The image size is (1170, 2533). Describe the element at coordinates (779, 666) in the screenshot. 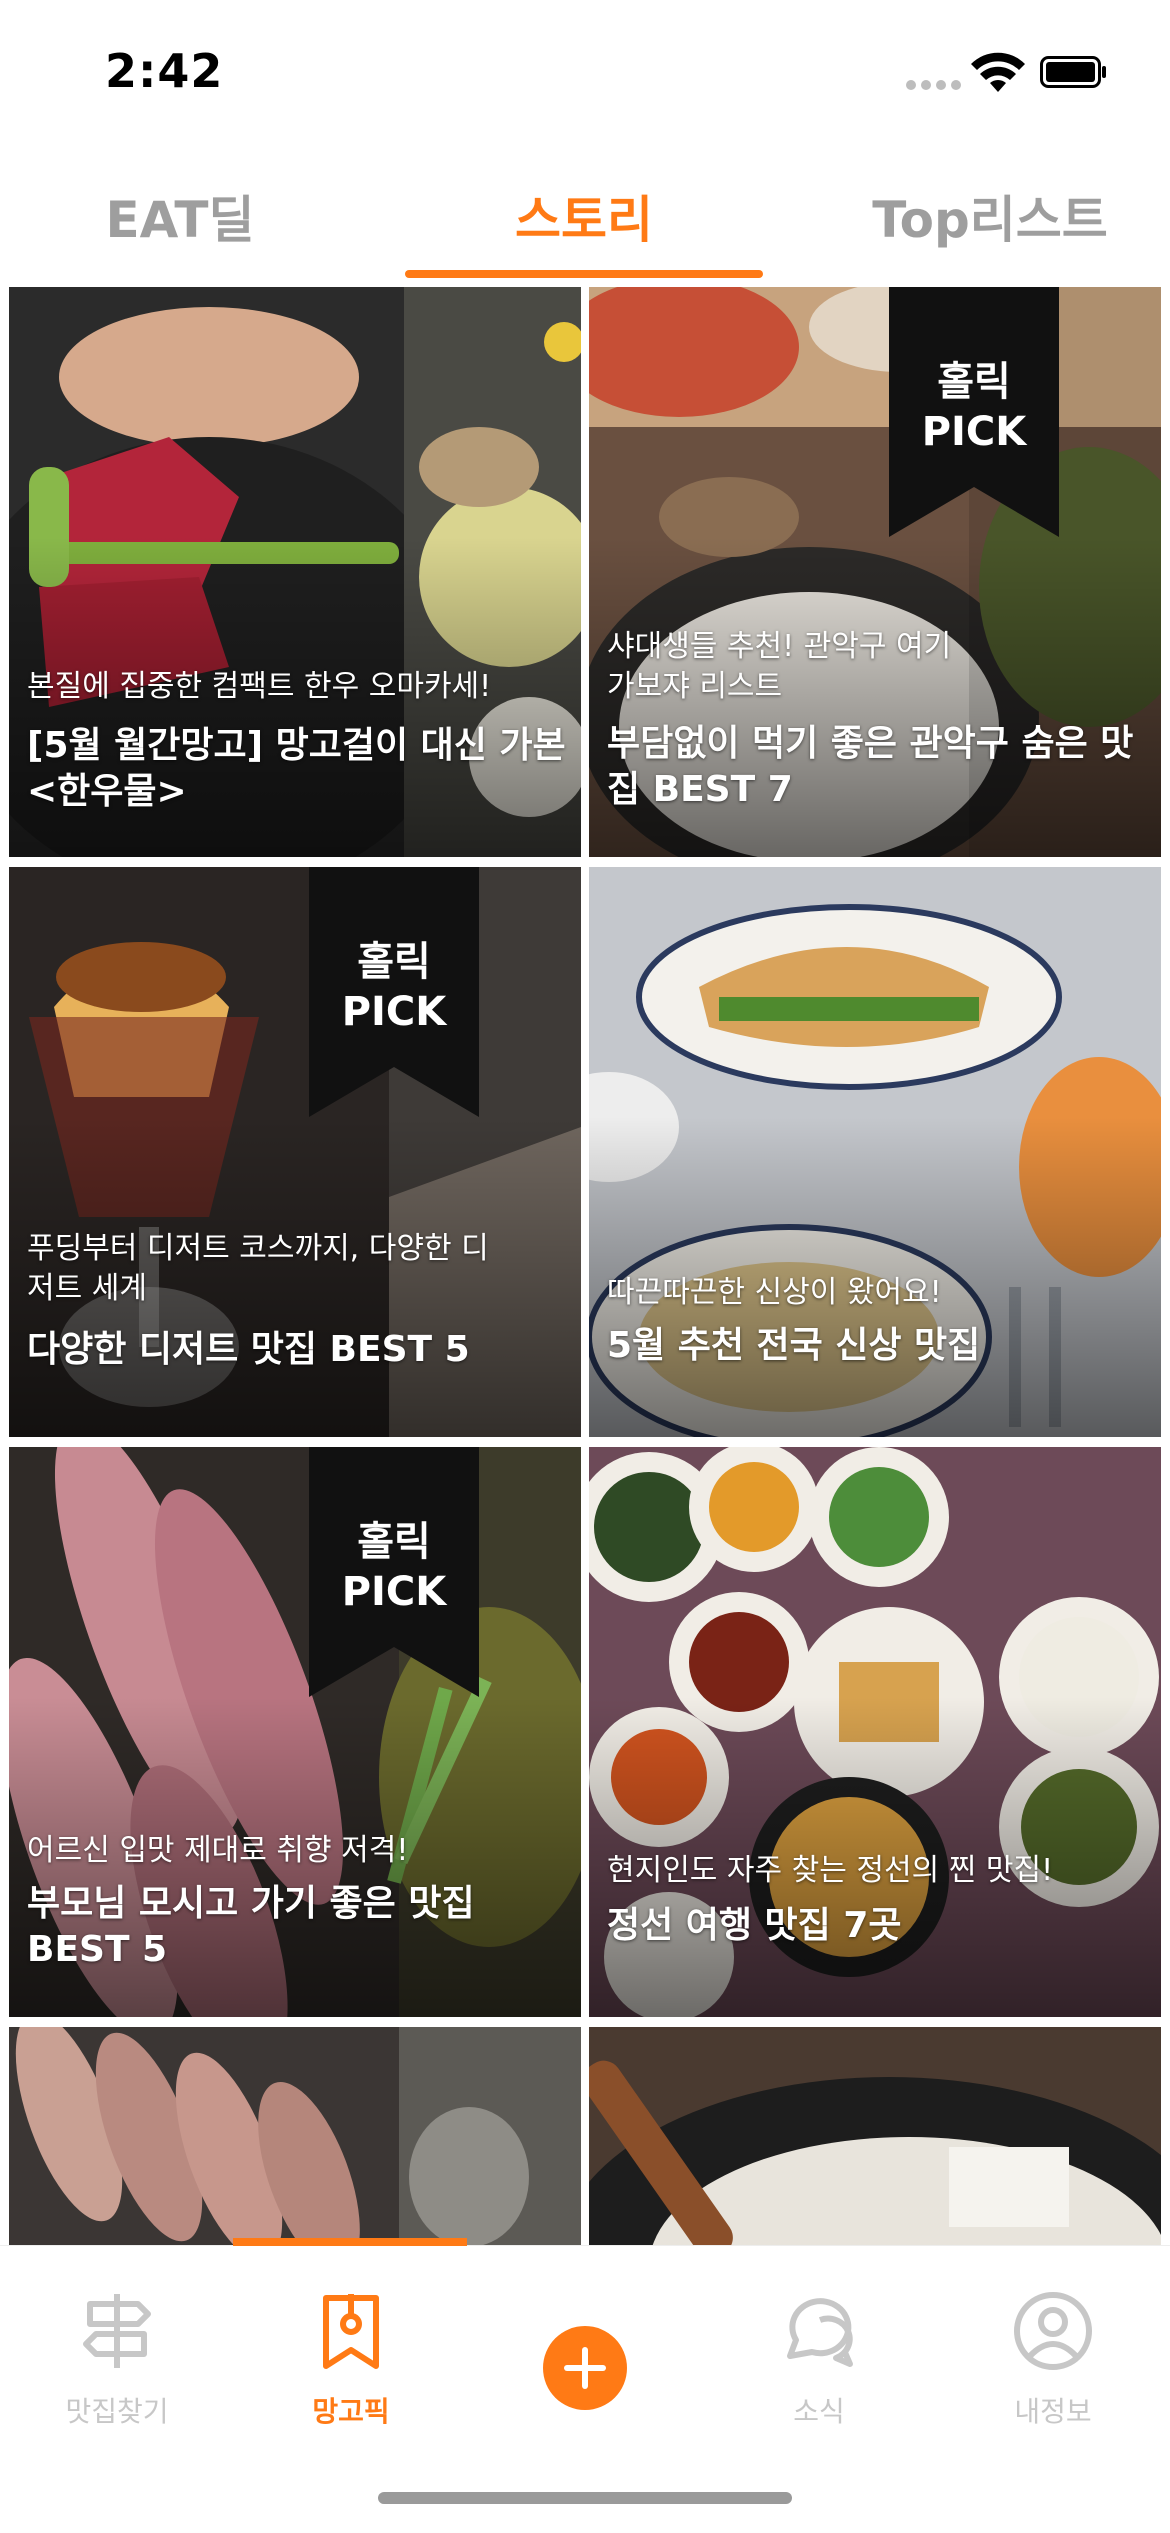

I see `card-subtitle: 샤대생들 추천! 관악구 여기 가보쟈 리스트` at that location.